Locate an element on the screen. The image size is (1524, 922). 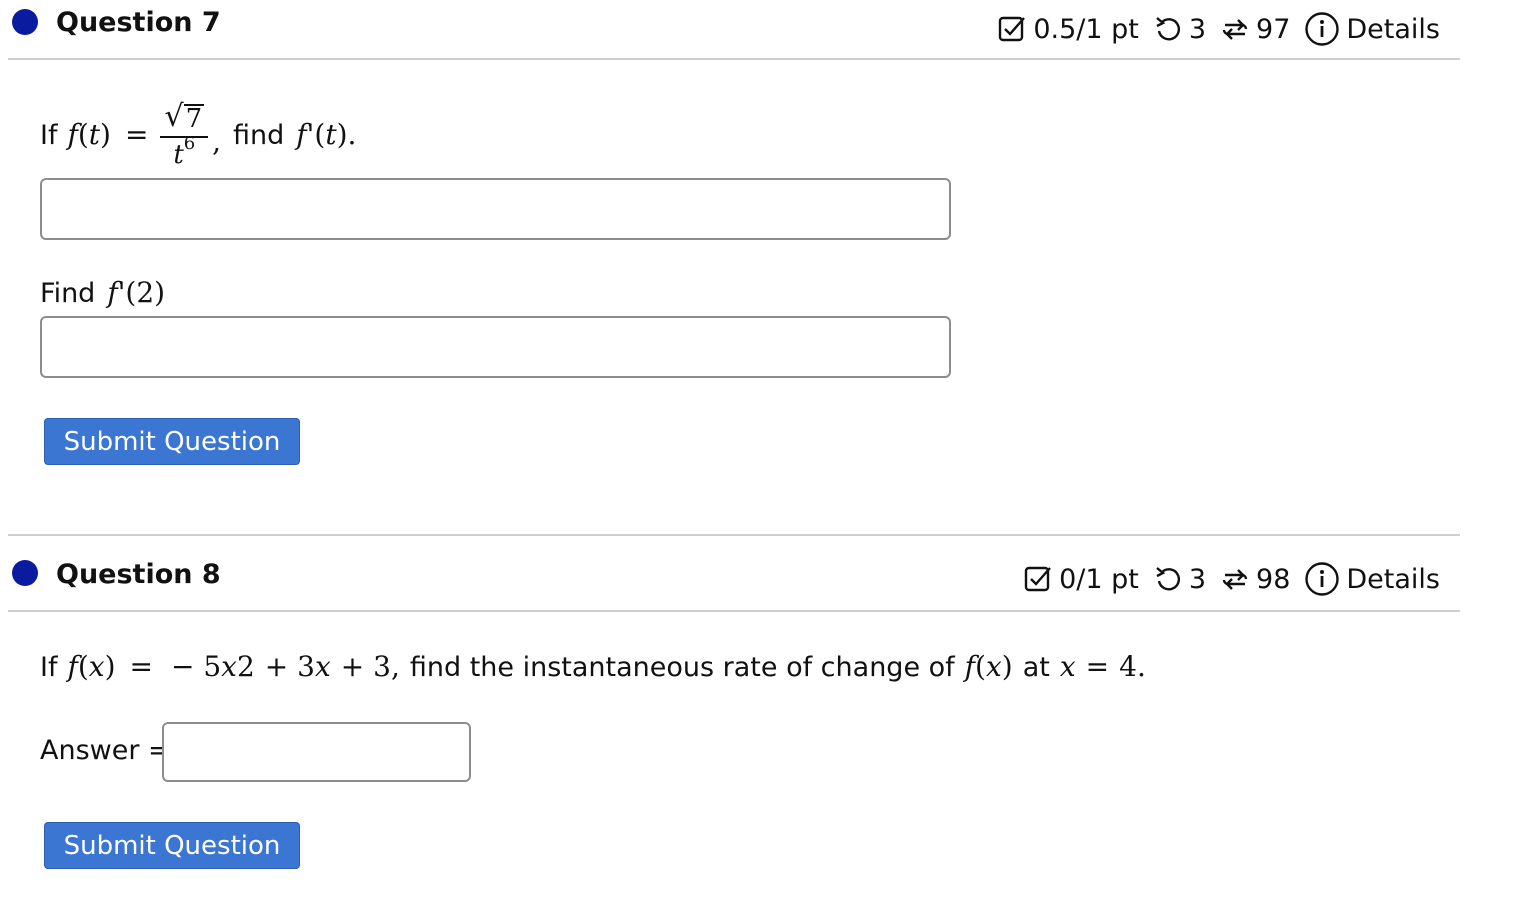
prompt-arg: (2) is located at coordinates (145, 292).